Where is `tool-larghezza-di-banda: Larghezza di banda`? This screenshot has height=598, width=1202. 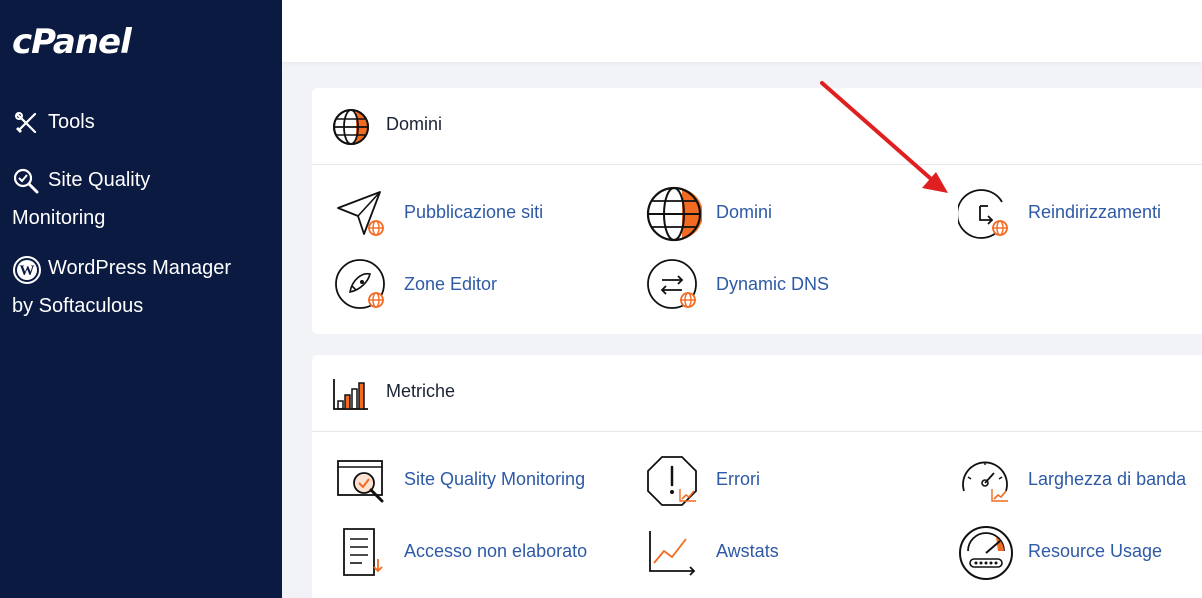
tool-larghezza-di-banda: Larghezza di banda is located at coordinates (1080, 481).